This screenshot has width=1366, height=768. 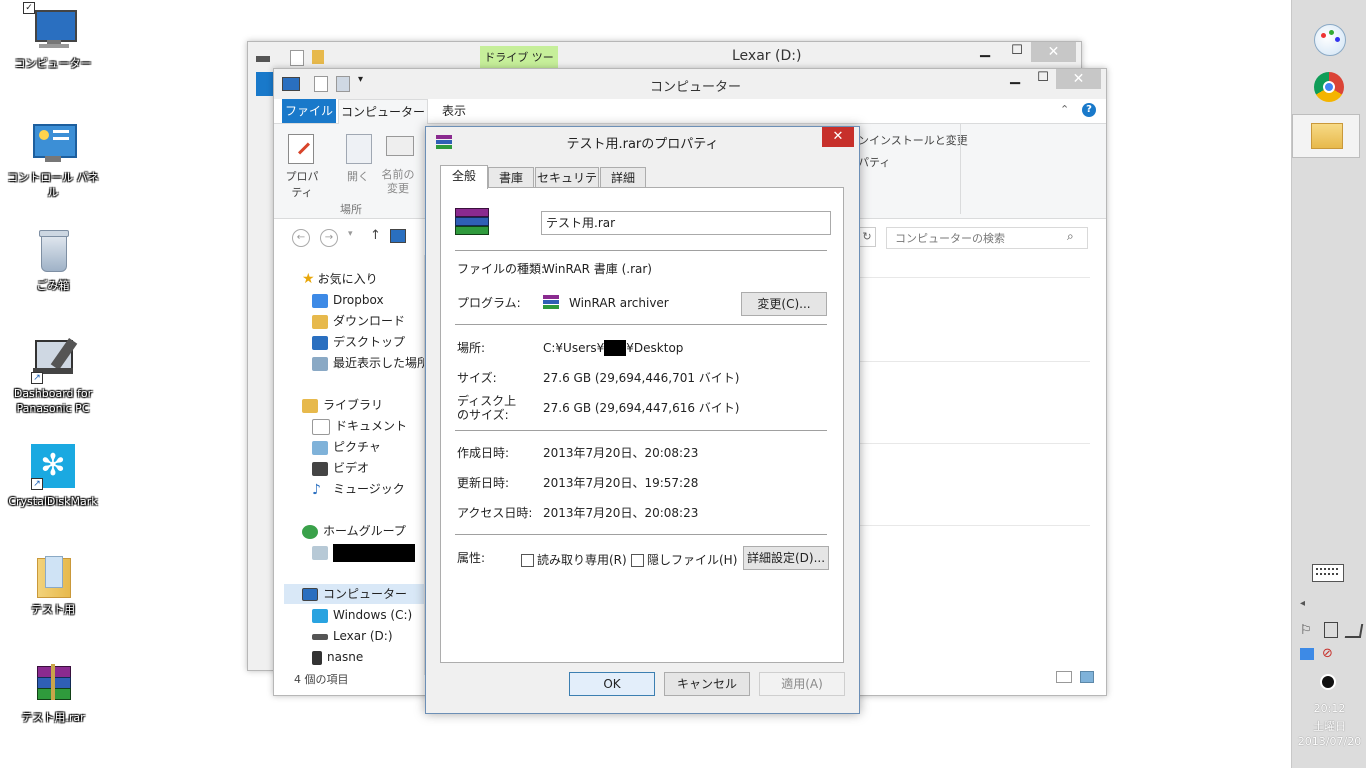 What do you see at coordinates (802, 684) in the screenshot?
I see `apply-button: 適用(A)` at bounding box center [802, 684].